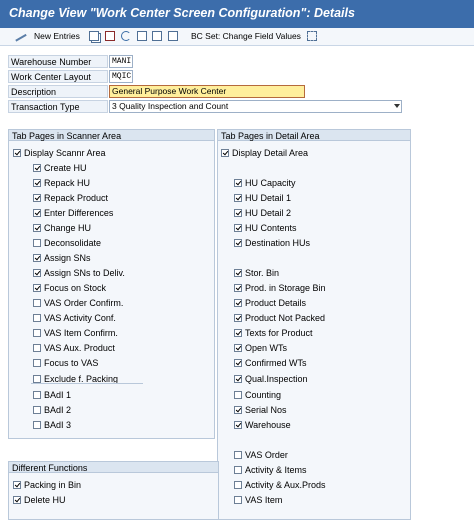 The image size is (474, 520). Describe the element at coordinates (262, 425) in the screenshot. I see `detail-checkbox-warehouse: Warehouse` at that location.